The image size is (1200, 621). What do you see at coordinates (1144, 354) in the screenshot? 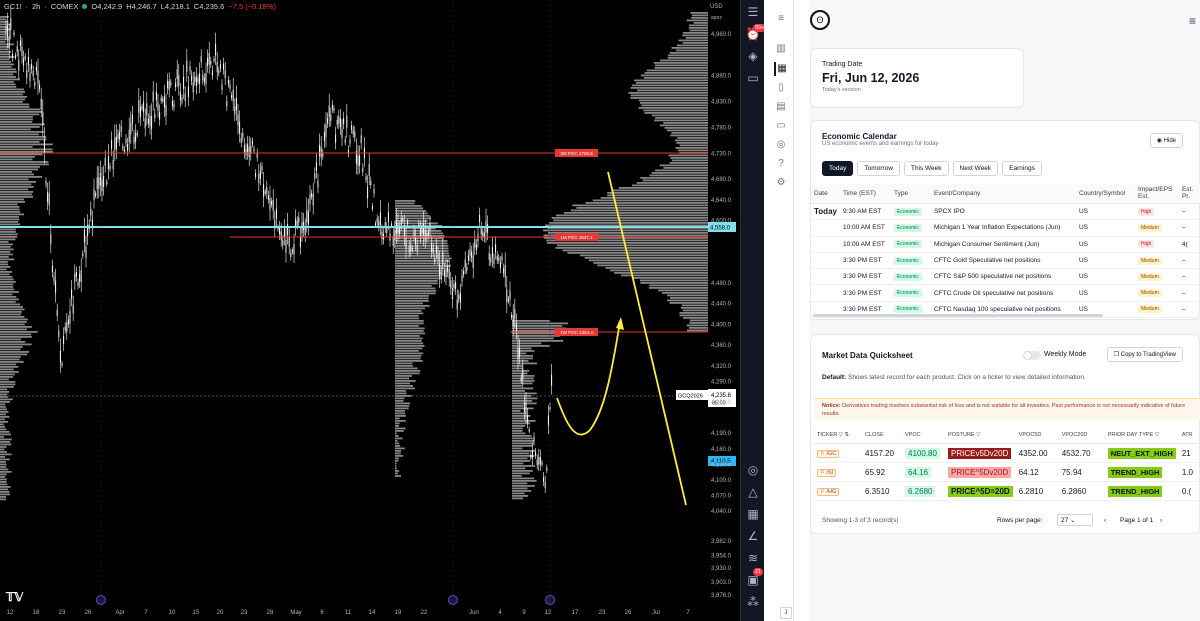
I see `copy-to-tradingview-button: ❐ Copy to TradingView` at bounding box center [1144, 354].